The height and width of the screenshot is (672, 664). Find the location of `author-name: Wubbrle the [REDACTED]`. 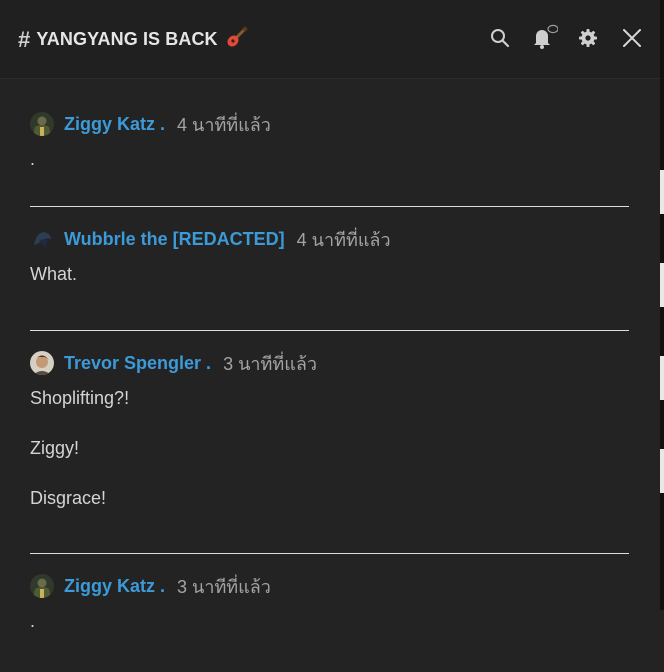

author-name: Wubbrle the [REDACTED] is located at coordinates (174, 239).